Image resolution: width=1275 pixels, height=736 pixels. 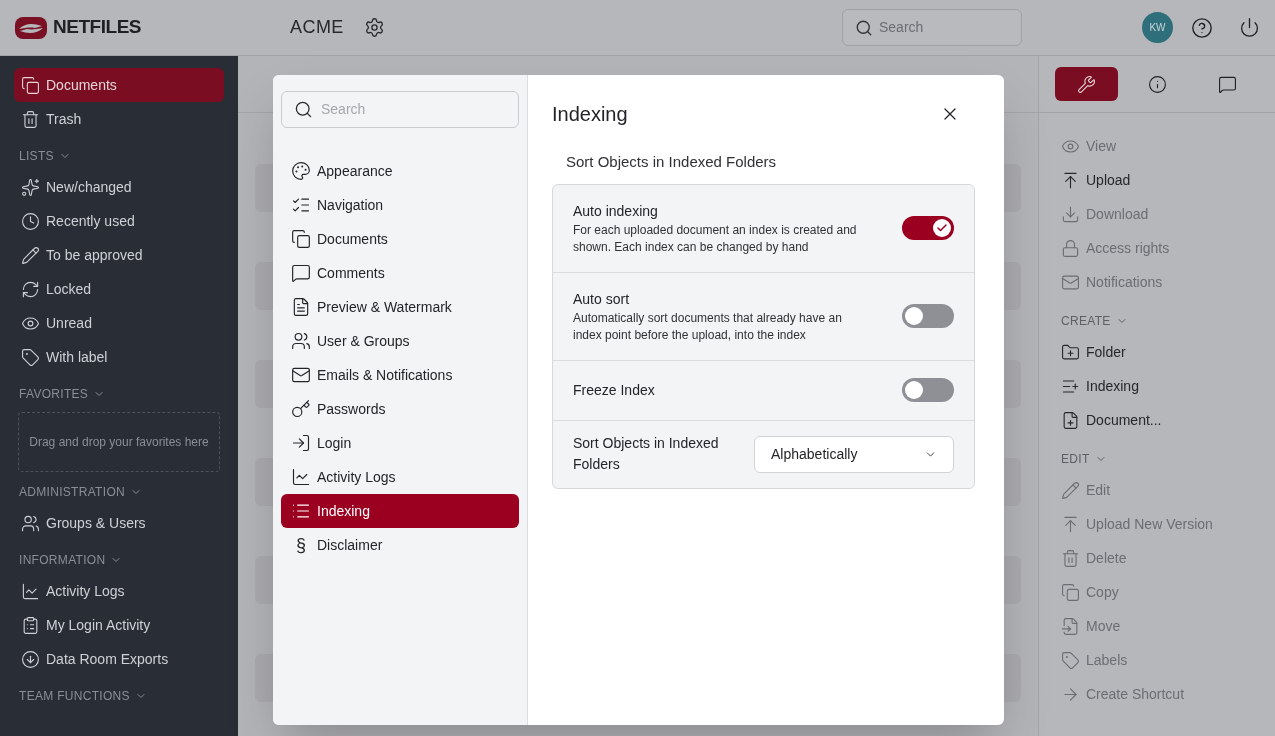 What do you see at coordinates (400, 511) in the screenshot?
I see `settings-nav-item: Indexing` at bounding box center [400, 511].